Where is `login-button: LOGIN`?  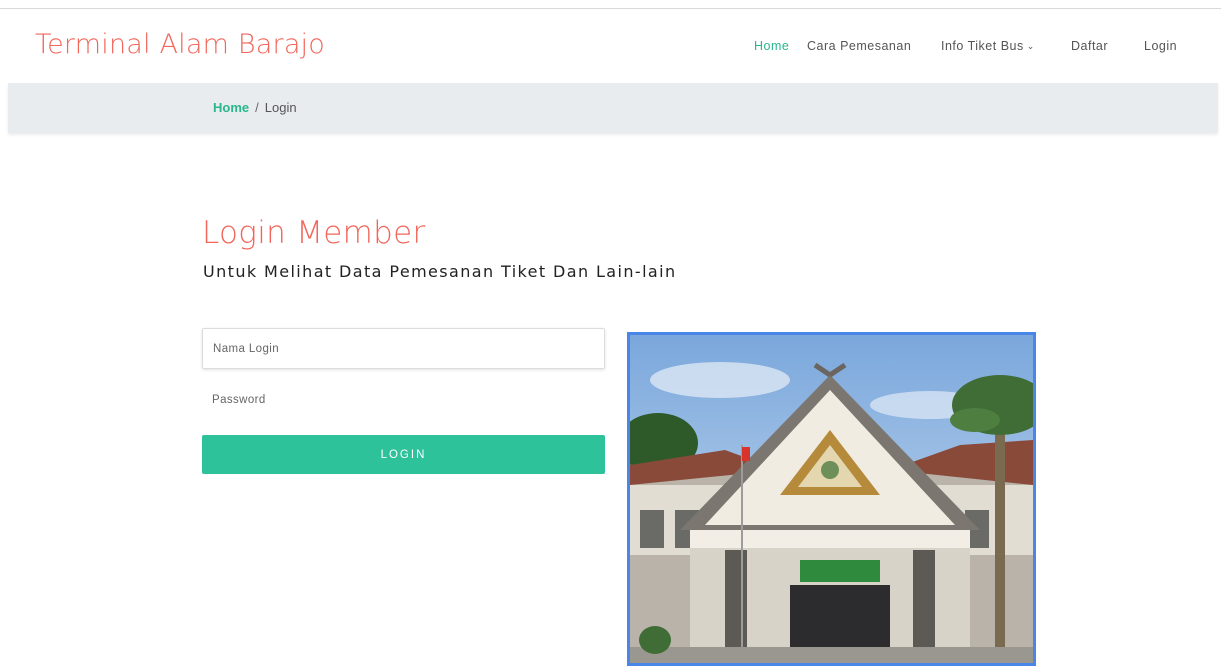 login-button: LOGIN is located at coordinates (403, 454).